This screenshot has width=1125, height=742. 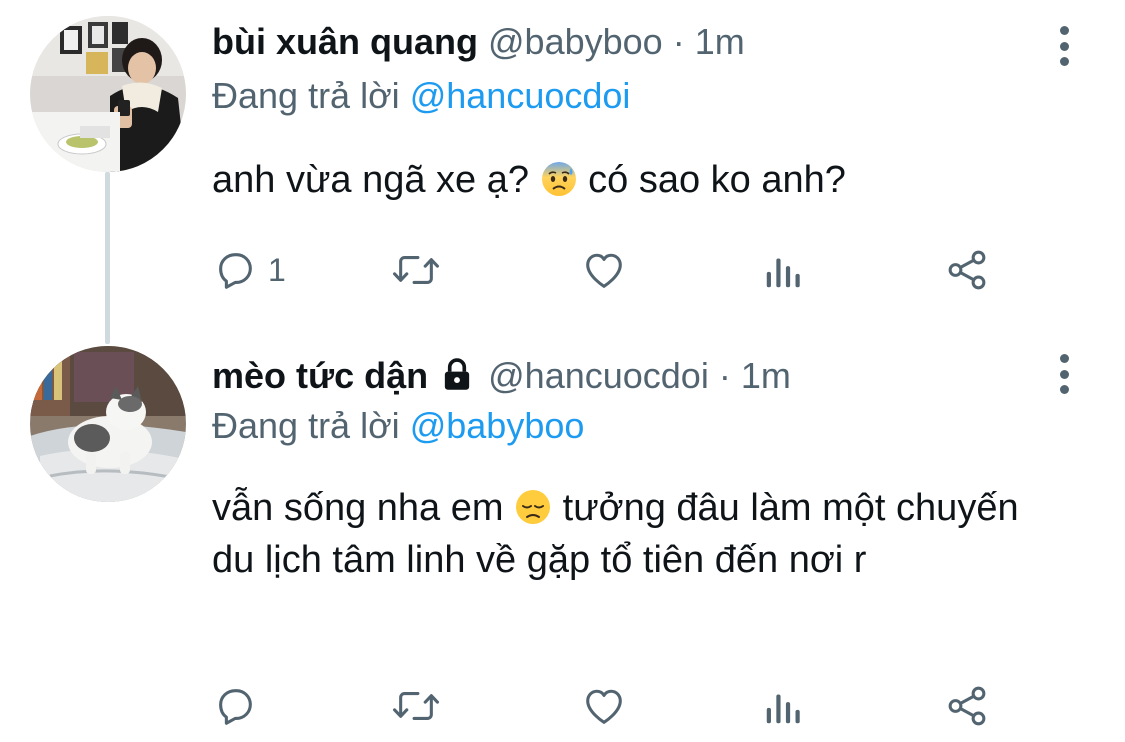 I want to click on tweet-header: mèo tức dận @hancuocdoi · 1m, so click(x=628, y=377).